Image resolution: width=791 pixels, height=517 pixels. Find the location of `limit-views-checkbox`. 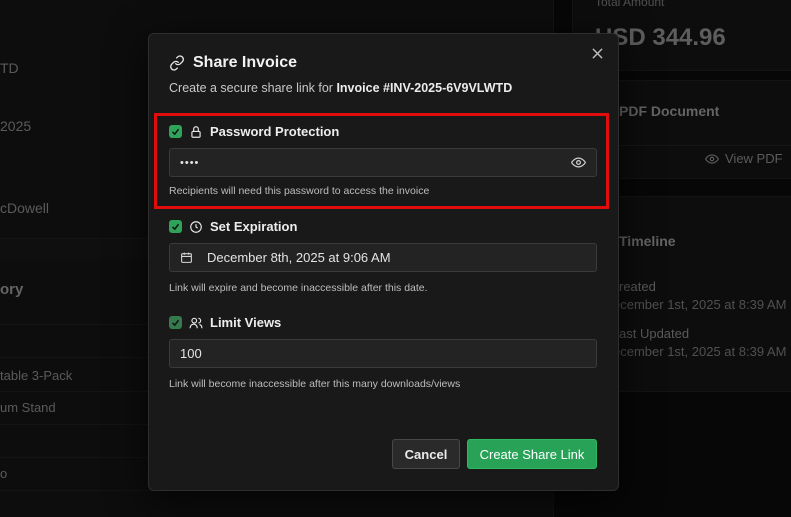

limit-views-checkbox is located at coordinates (175, 322).